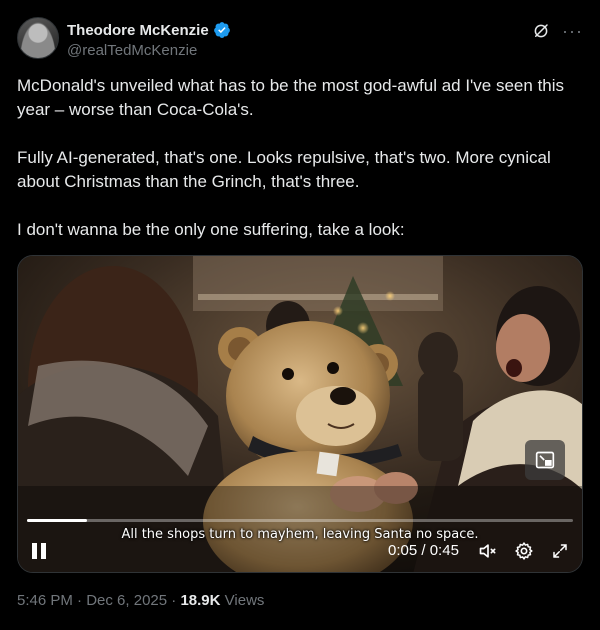  Describe the element at coordinates (126, 600) in the screenshot. I see `tweet-date: Dec 6, 2025` at that location.